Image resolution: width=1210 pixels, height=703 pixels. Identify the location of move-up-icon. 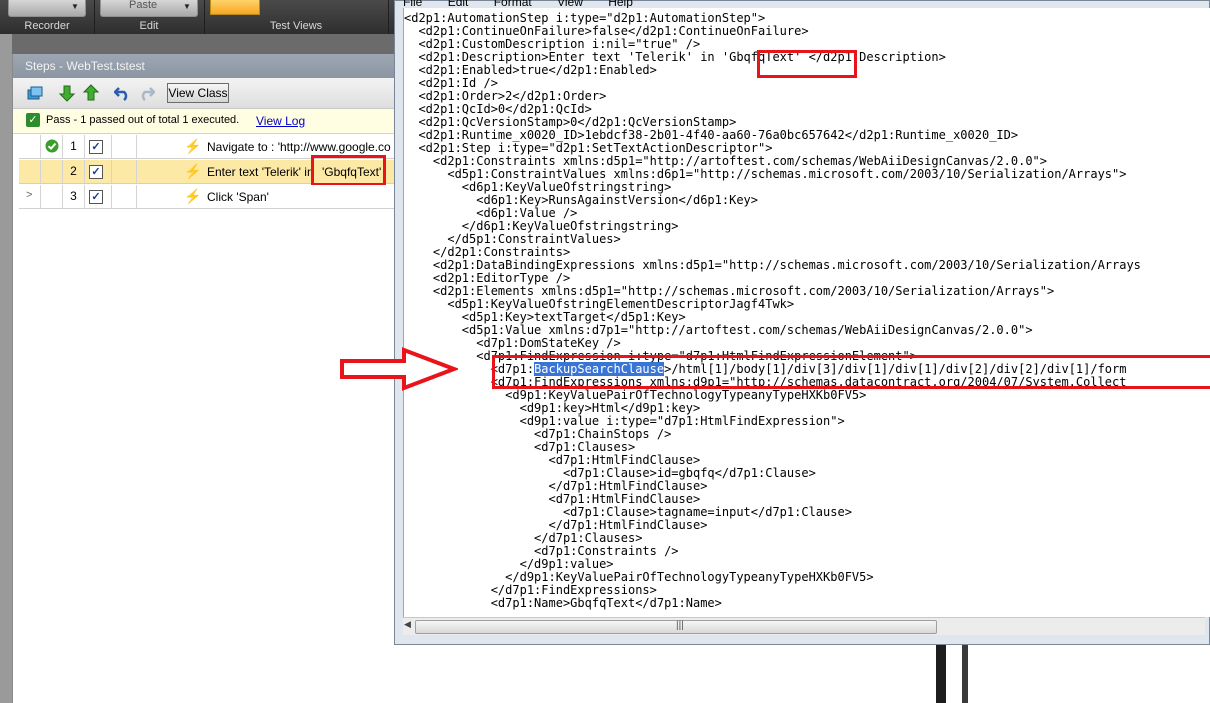
(91, 93).